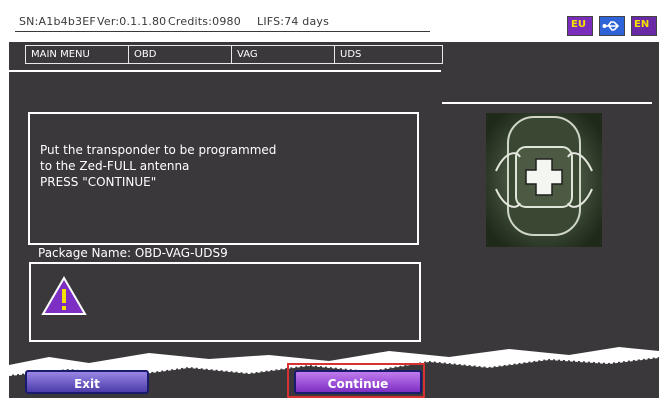 This screenshot has height=398, width=659. Describe the element at coordinates (283, 54) in the screenshot. I see `breadcrumb-vag: VAG` at that location.